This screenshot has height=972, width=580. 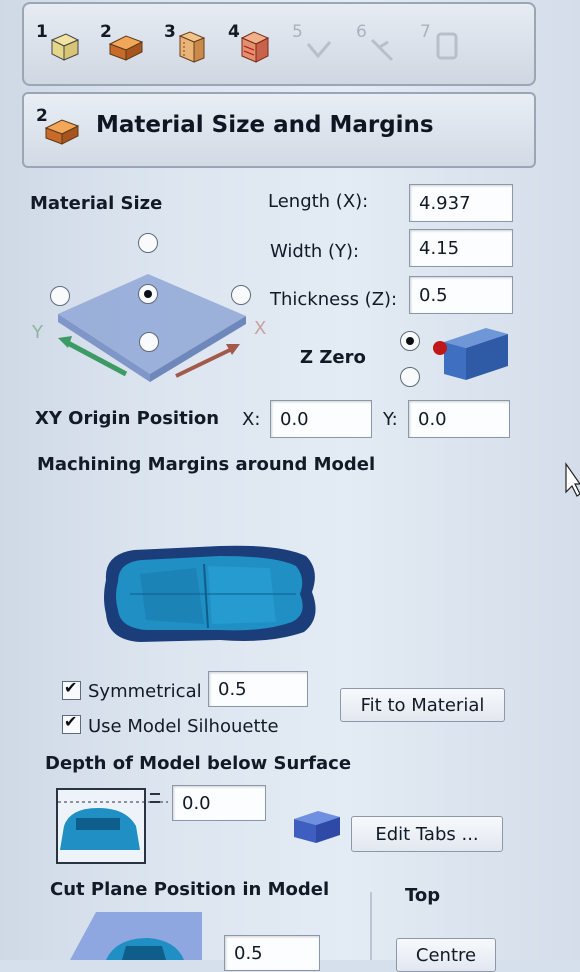 I want to click on depth-heading: Depth of Model below Surface, so click(x=198, y=763).